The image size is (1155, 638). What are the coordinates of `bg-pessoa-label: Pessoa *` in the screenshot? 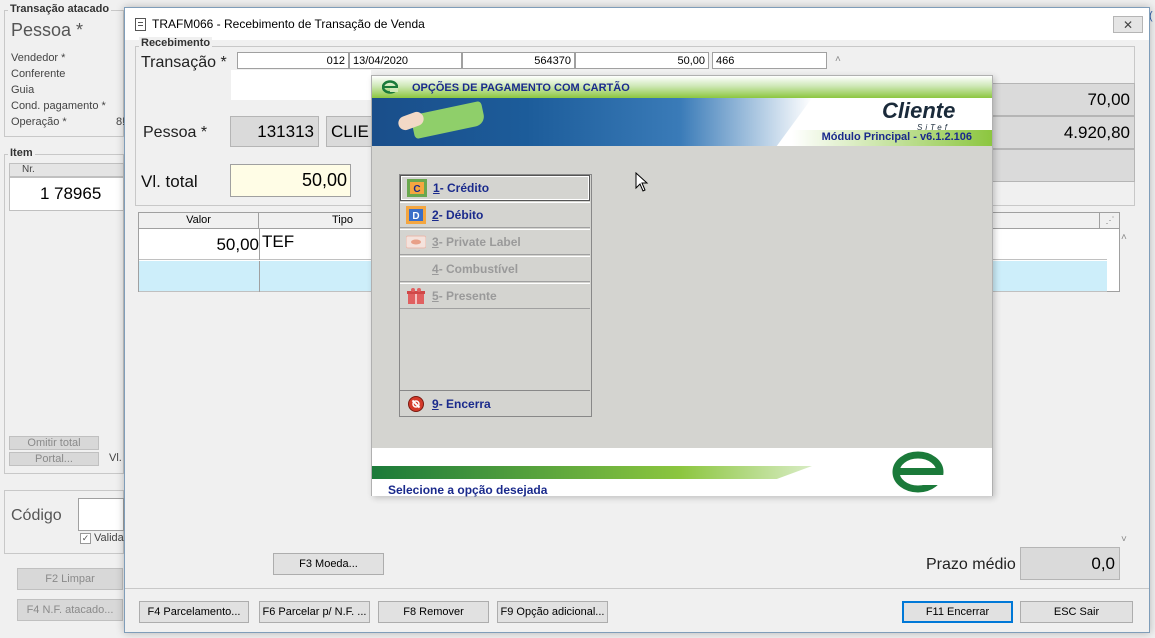 It's located at (47, 30).